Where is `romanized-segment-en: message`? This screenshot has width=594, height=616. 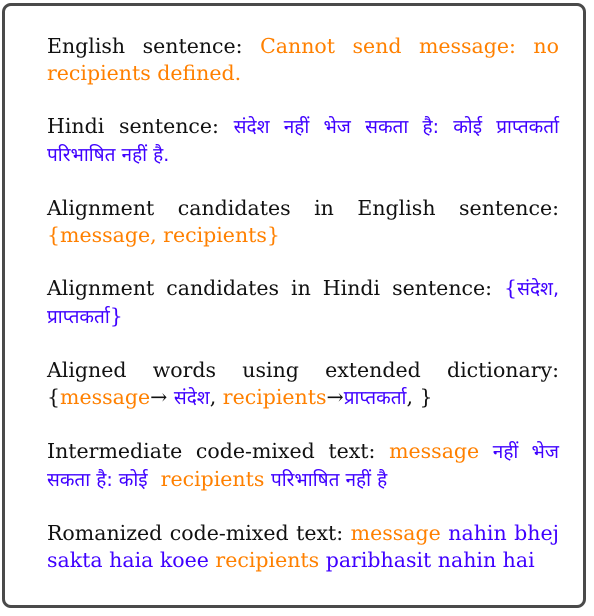
romanized-segment-en: message is located at coordinates (395, 533).